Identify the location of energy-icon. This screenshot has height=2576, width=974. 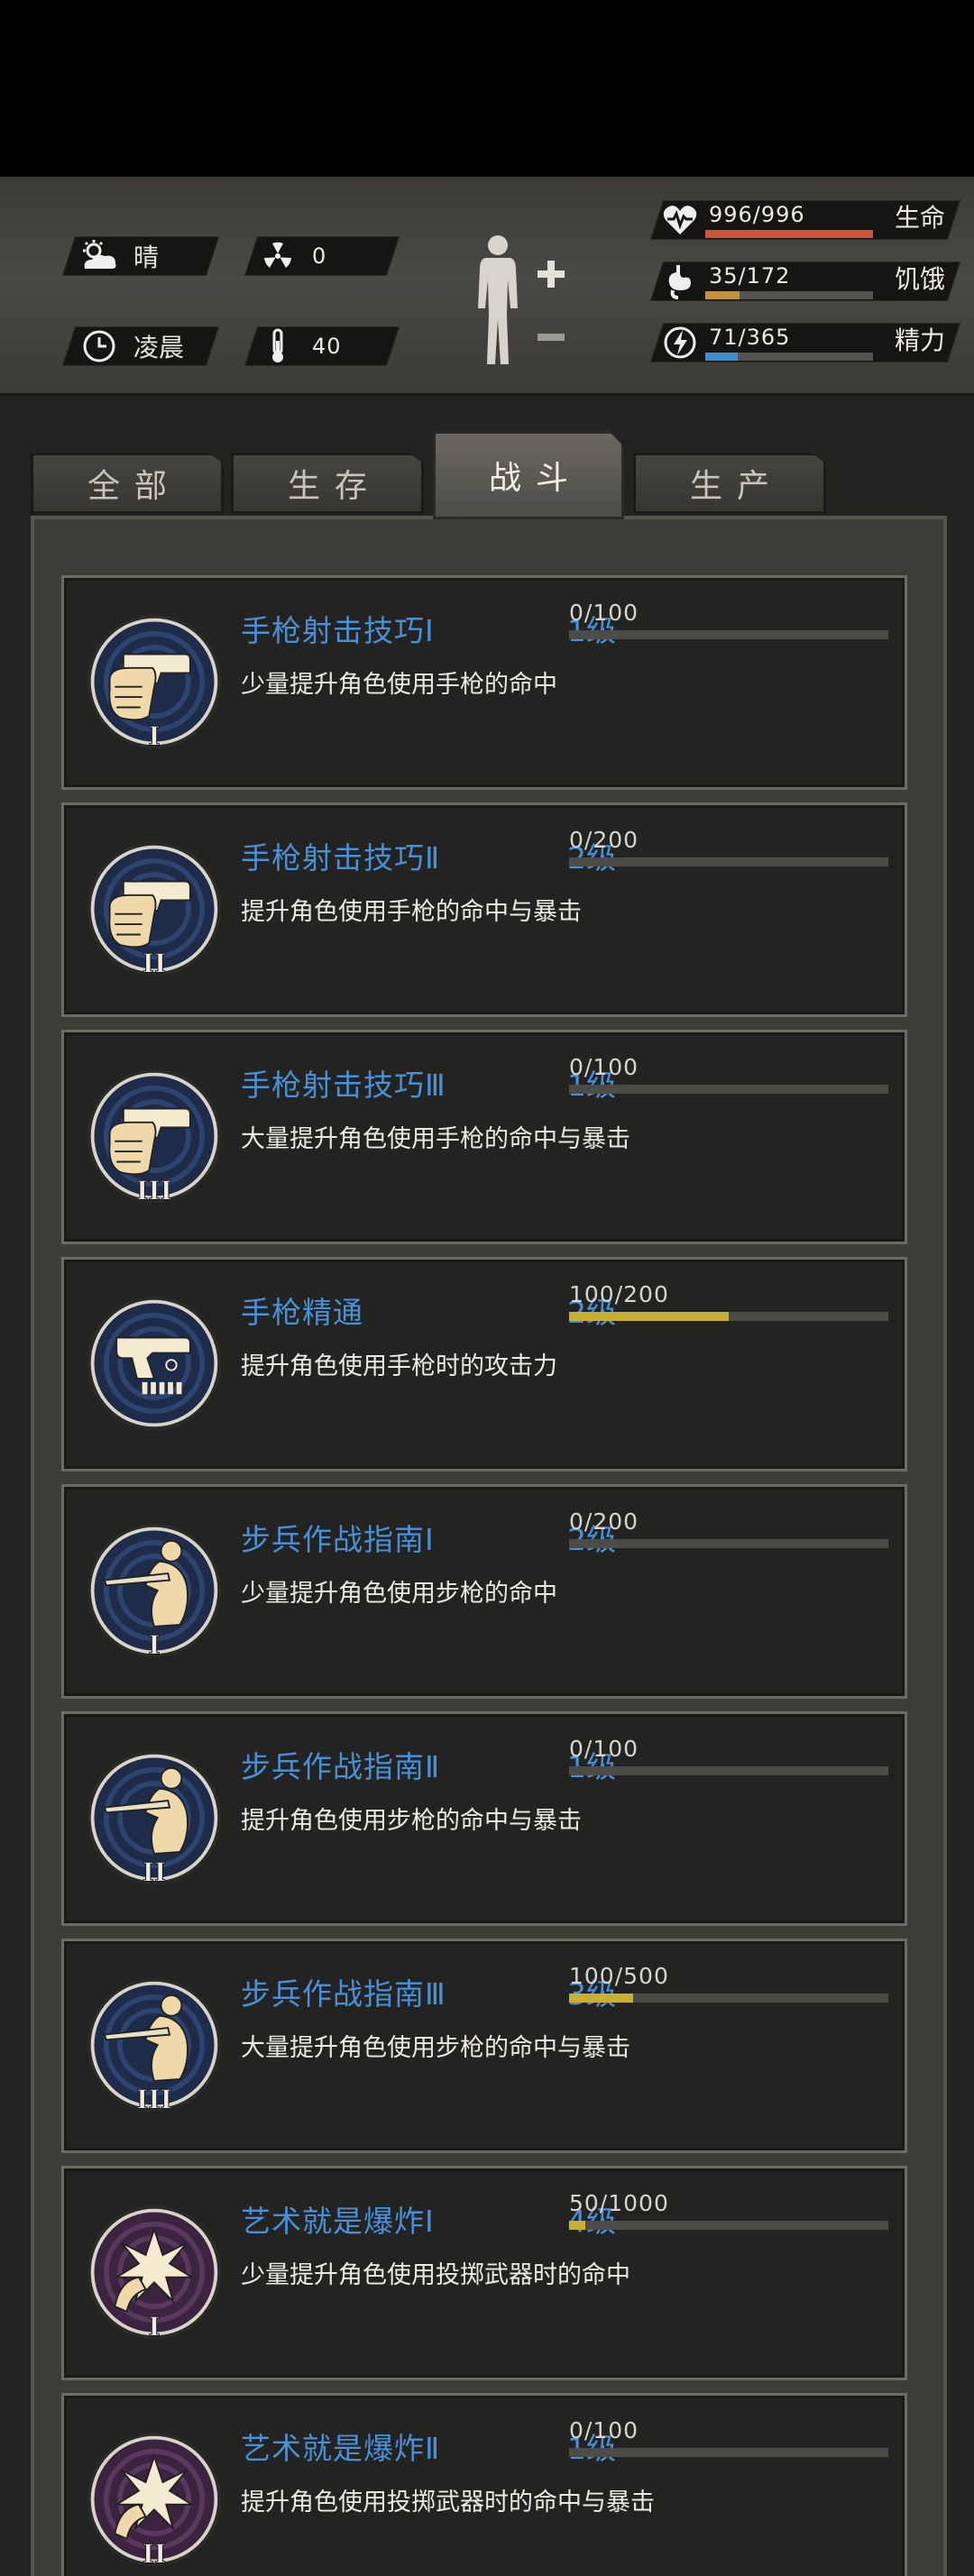
(680, 342).